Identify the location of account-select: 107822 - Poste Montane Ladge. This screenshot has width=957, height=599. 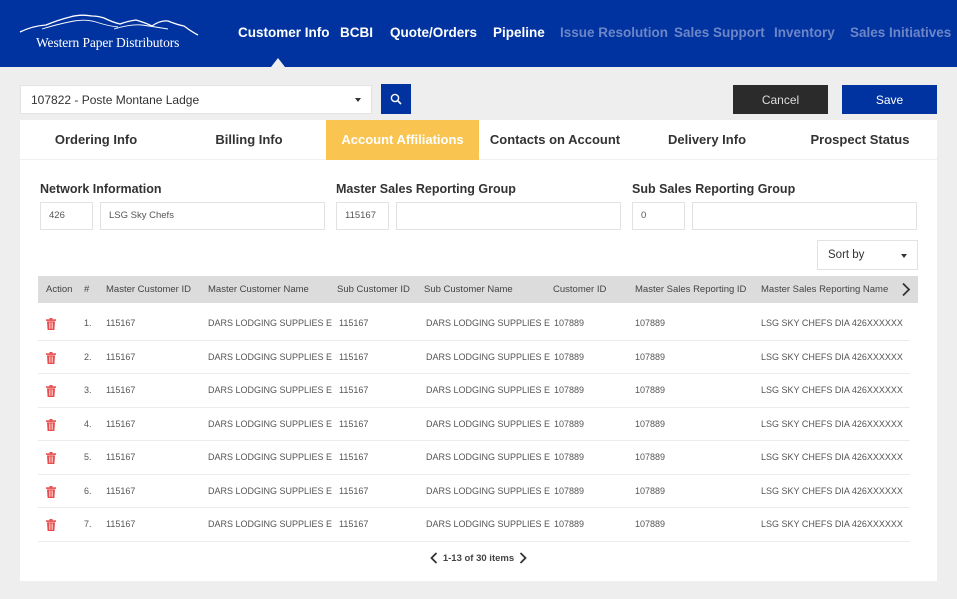
(196, 99).